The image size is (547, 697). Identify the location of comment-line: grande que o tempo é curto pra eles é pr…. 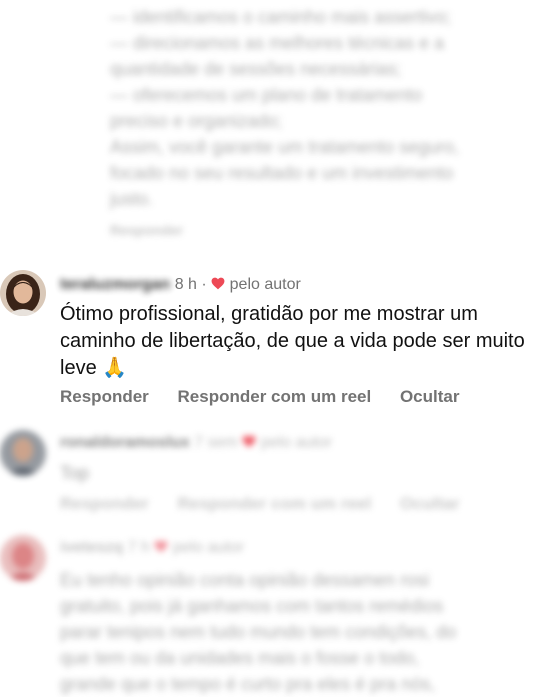
(248, 684).